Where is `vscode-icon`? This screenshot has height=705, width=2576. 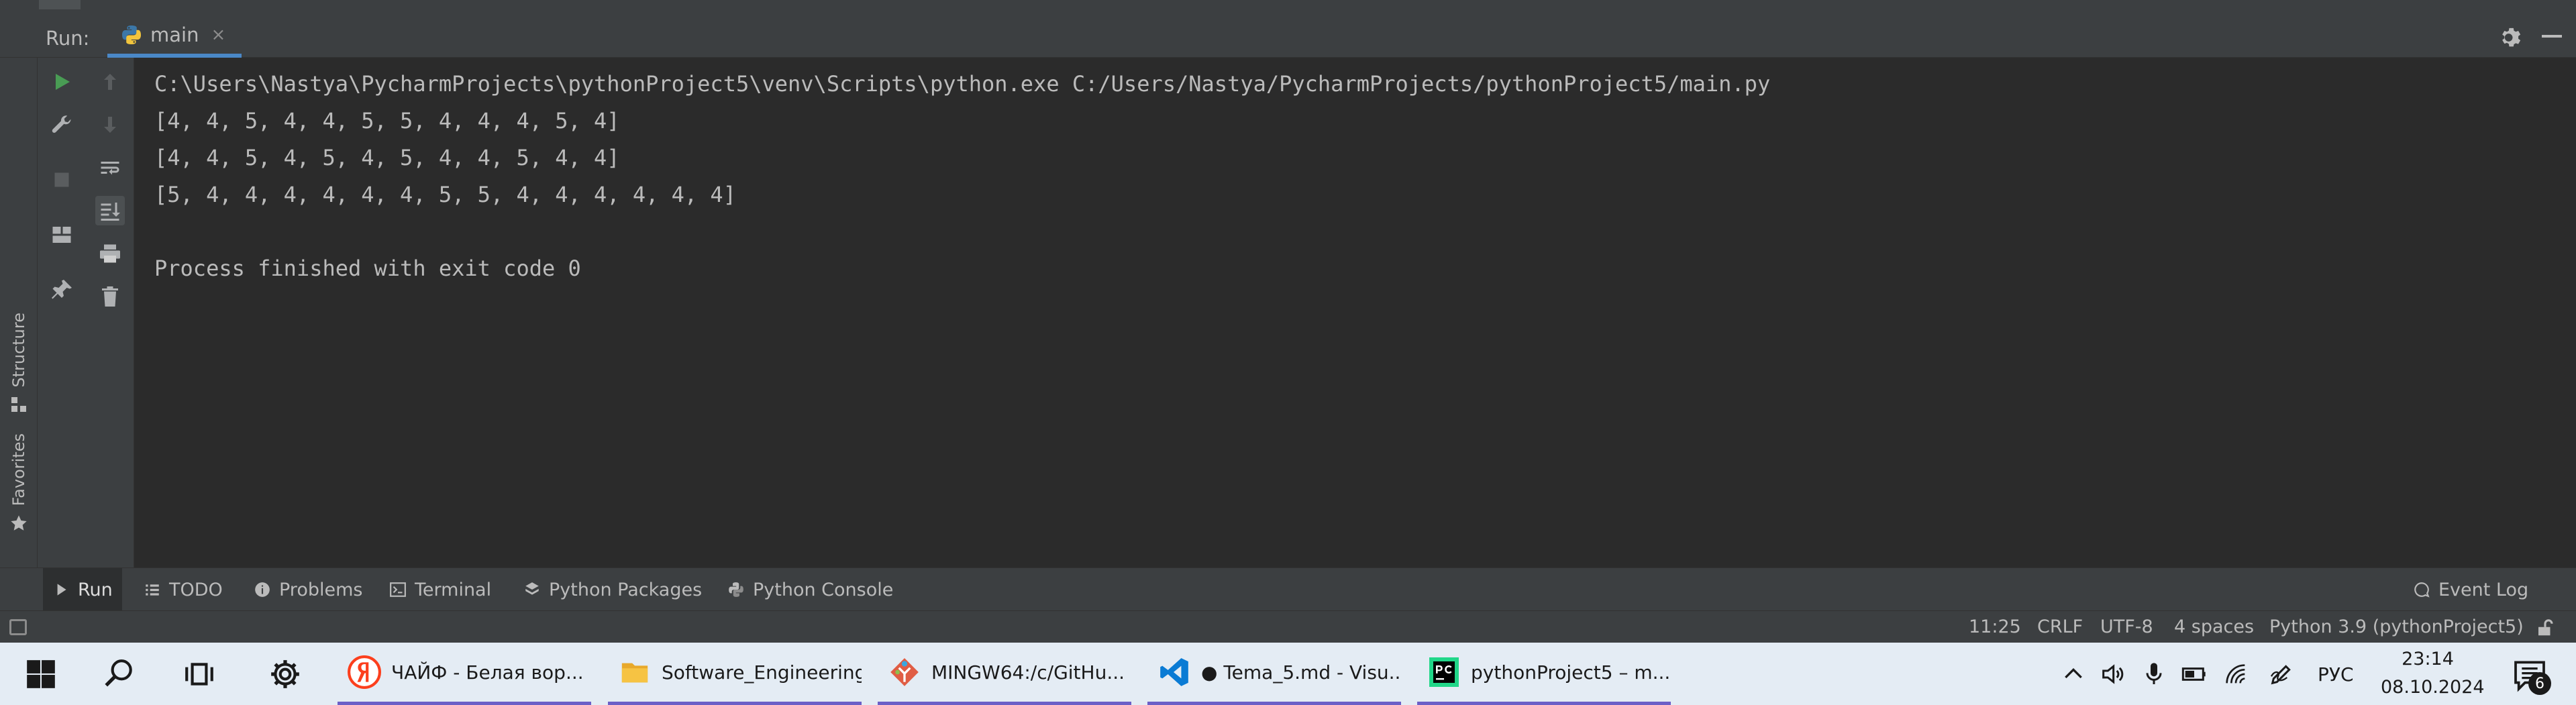
vscode-icon is located at coordinates (1174, 672).